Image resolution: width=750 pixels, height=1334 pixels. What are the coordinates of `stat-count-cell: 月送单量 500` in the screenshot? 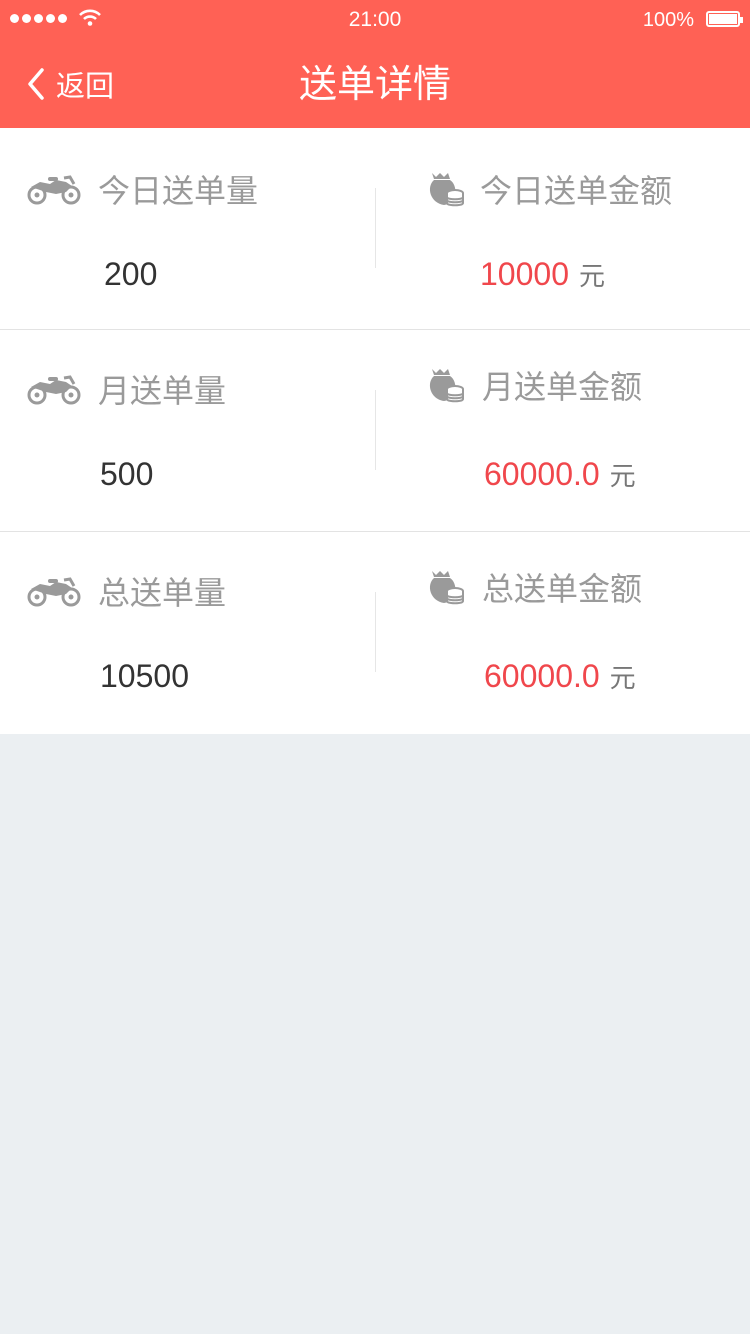 It's located at (187, 430).